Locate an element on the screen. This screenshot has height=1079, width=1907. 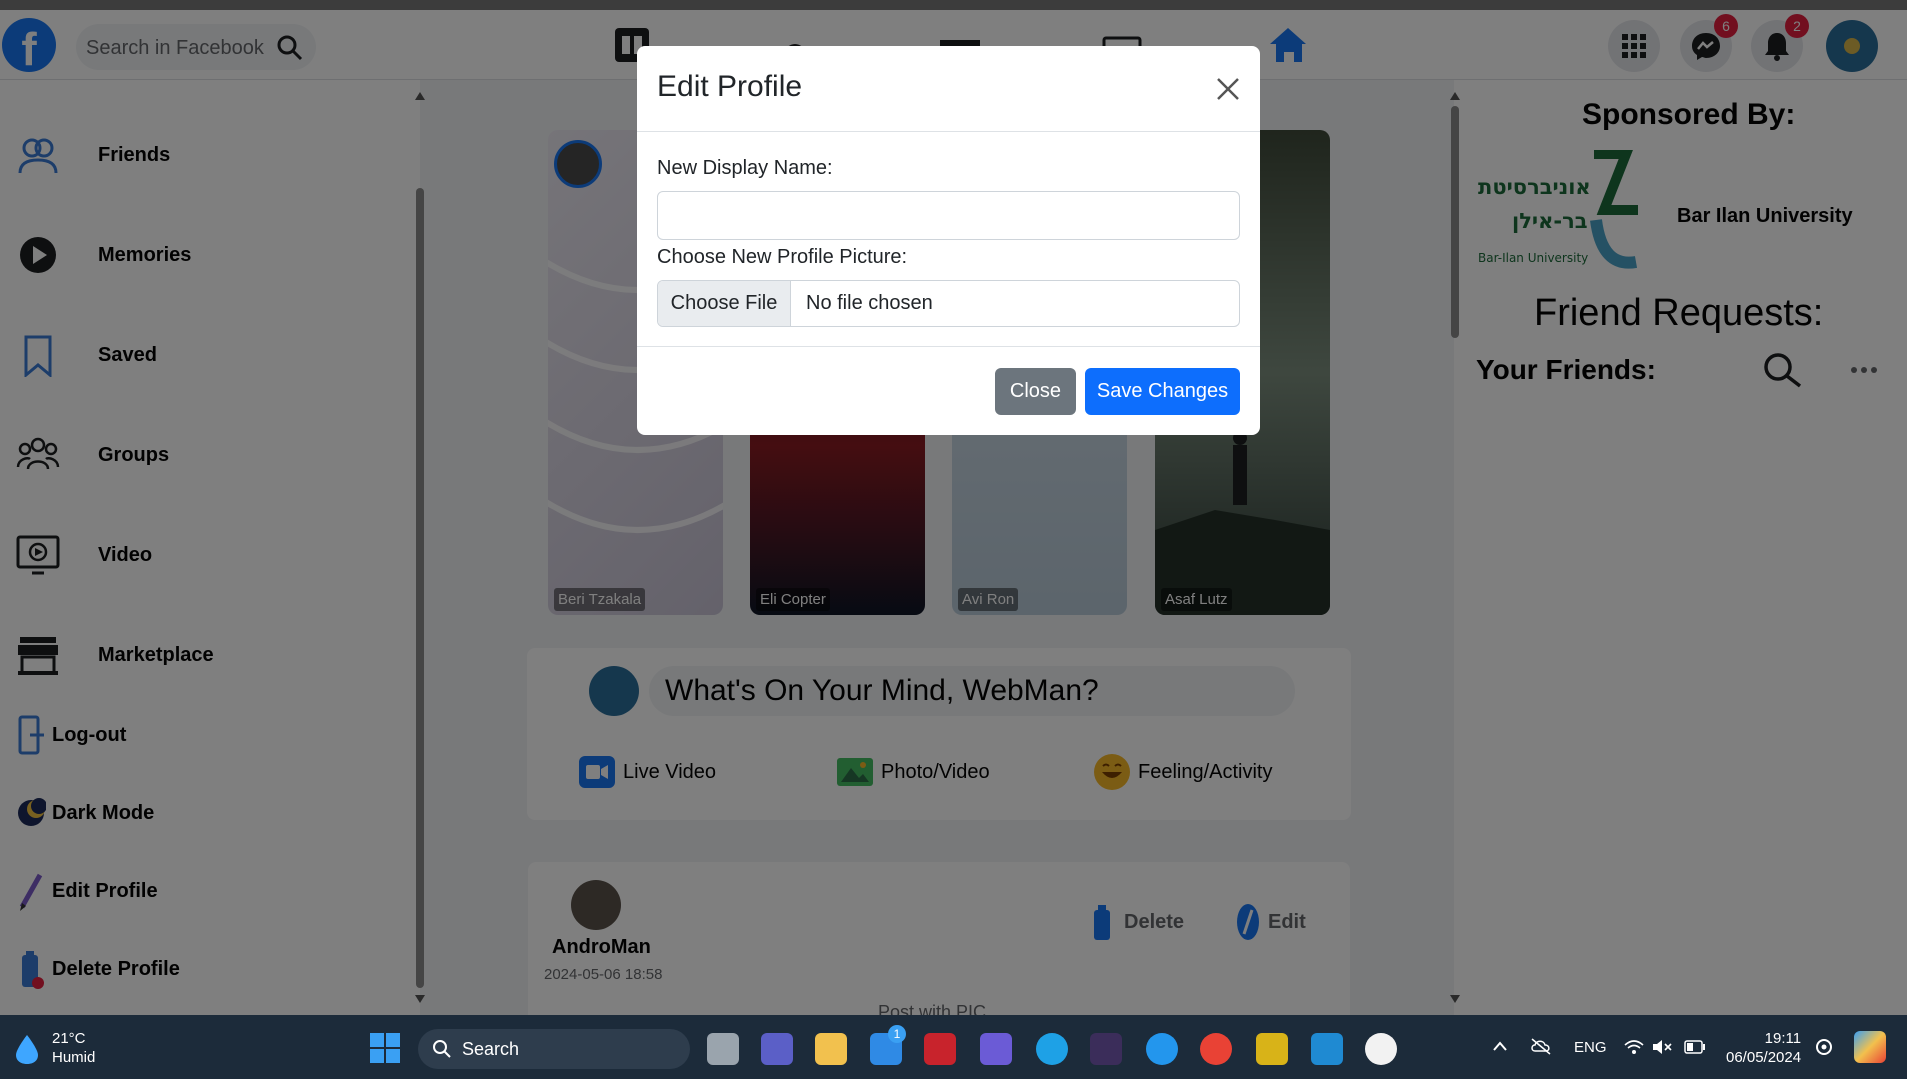
search-icon is located at coordinates (442, 1049).